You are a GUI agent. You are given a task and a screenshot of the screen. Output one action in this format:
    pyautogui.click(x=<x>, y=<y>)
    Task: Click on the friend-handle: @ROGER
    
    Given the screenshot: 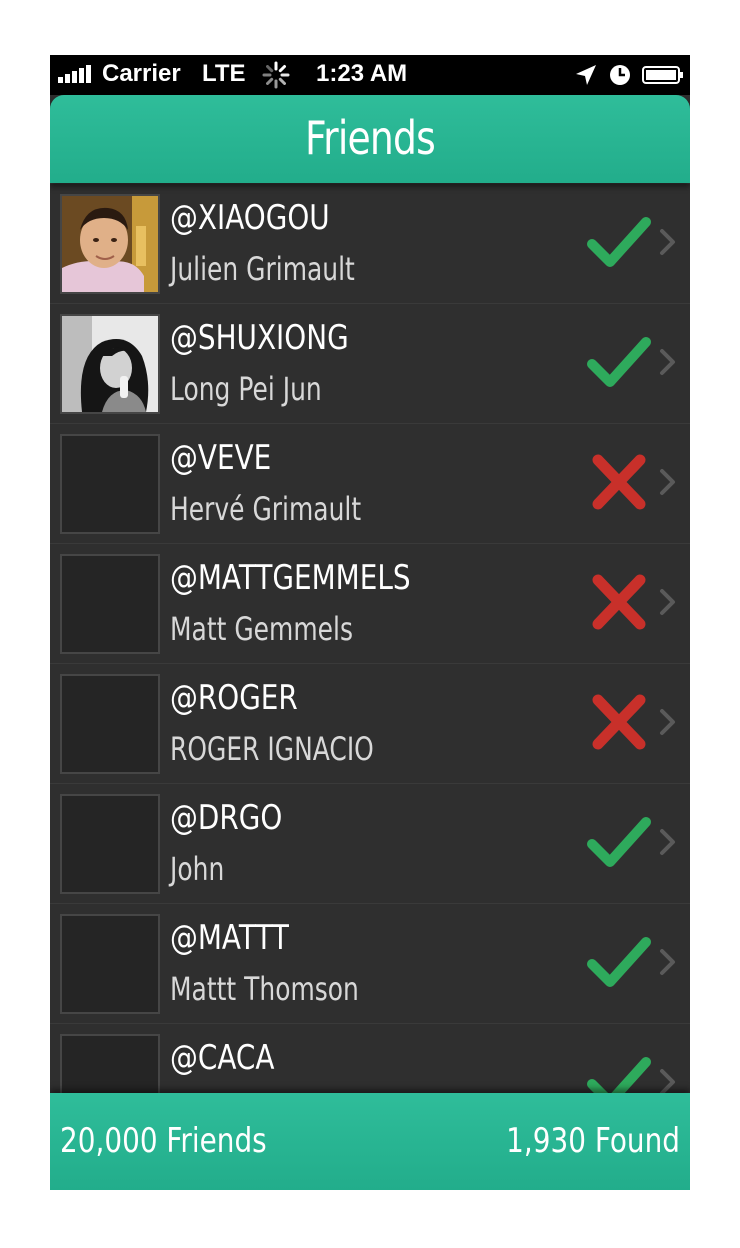 What is the action you would take?
    pyautogui.click(x=234, y=698)
    